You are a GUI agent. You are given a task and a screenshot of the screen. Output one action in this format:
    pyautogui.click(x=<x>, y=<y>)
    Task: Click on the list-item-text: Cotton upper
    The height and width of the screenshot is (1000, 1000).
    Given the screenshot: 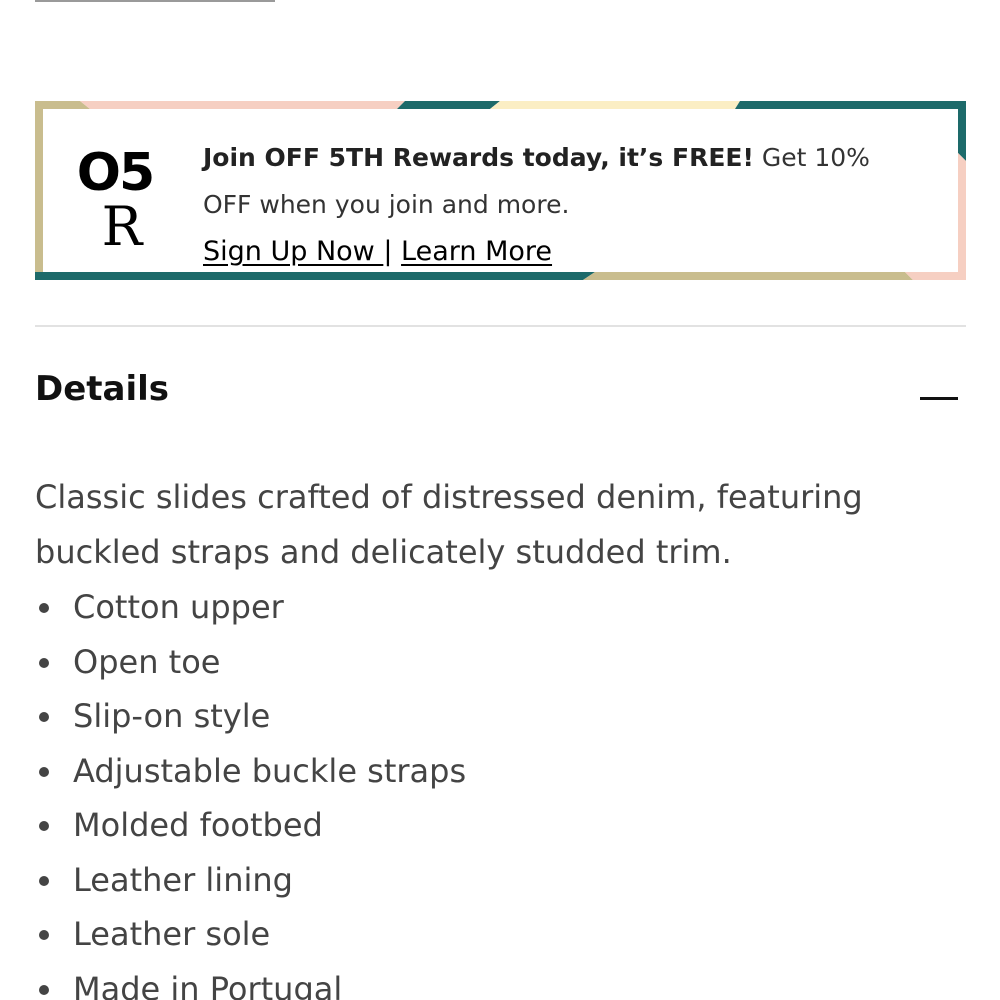 What is the action you would take?
    pyautogui.click(x=178, y=607)
    